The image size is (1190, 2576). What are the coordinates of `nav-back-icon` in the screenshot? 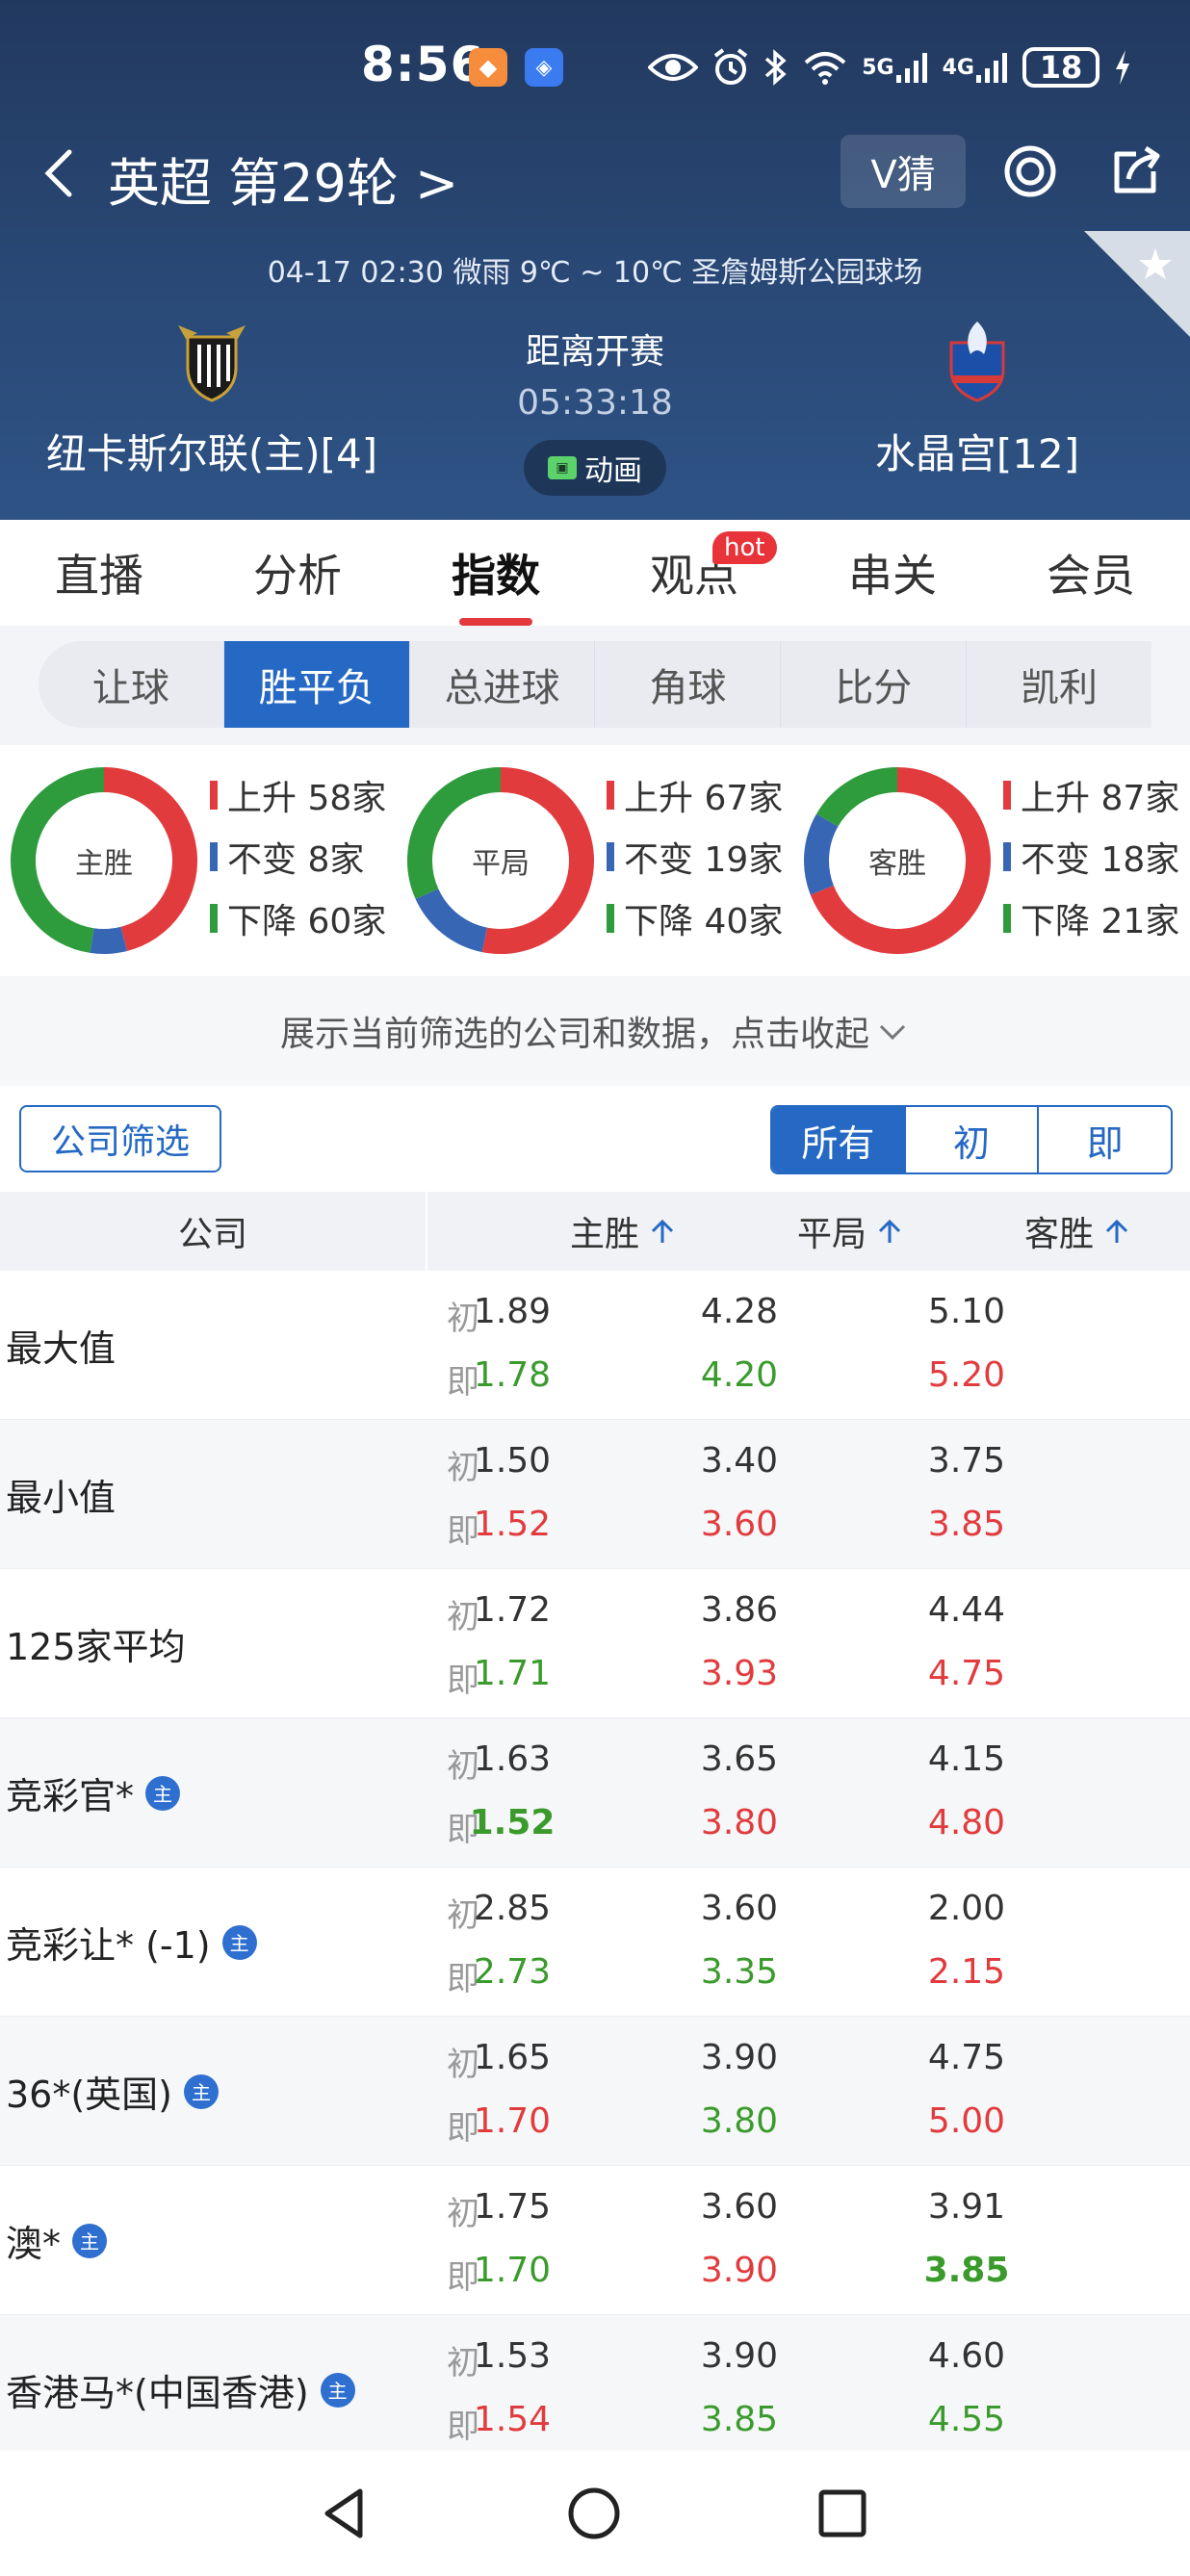 It's located at (346, 2513).